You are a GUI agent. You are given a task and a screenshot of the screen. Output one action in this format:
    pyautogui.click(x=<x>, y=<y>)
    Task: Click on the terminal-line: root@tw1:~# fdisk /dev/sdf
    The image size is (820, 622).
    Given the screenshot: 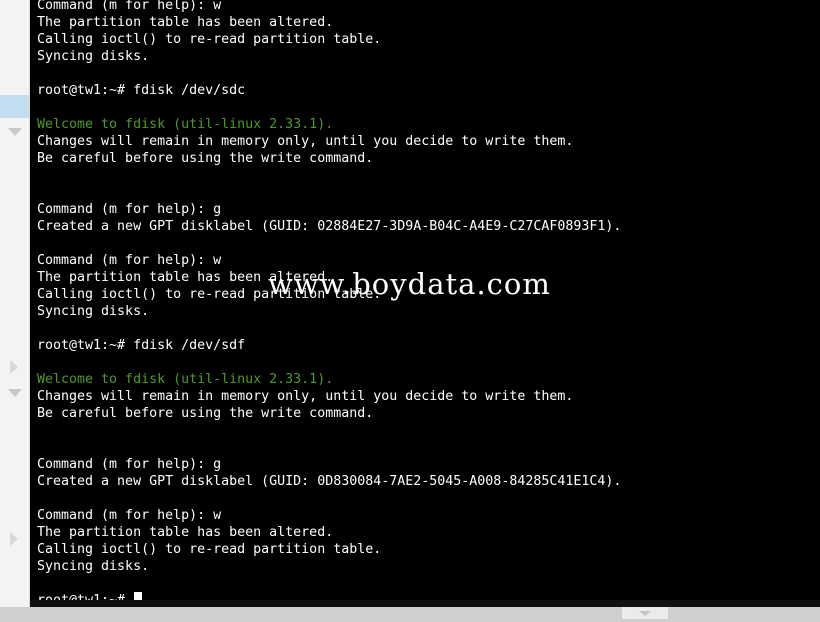 What is the action you would take?
    pyautogui.click(x=141, y=345)
    